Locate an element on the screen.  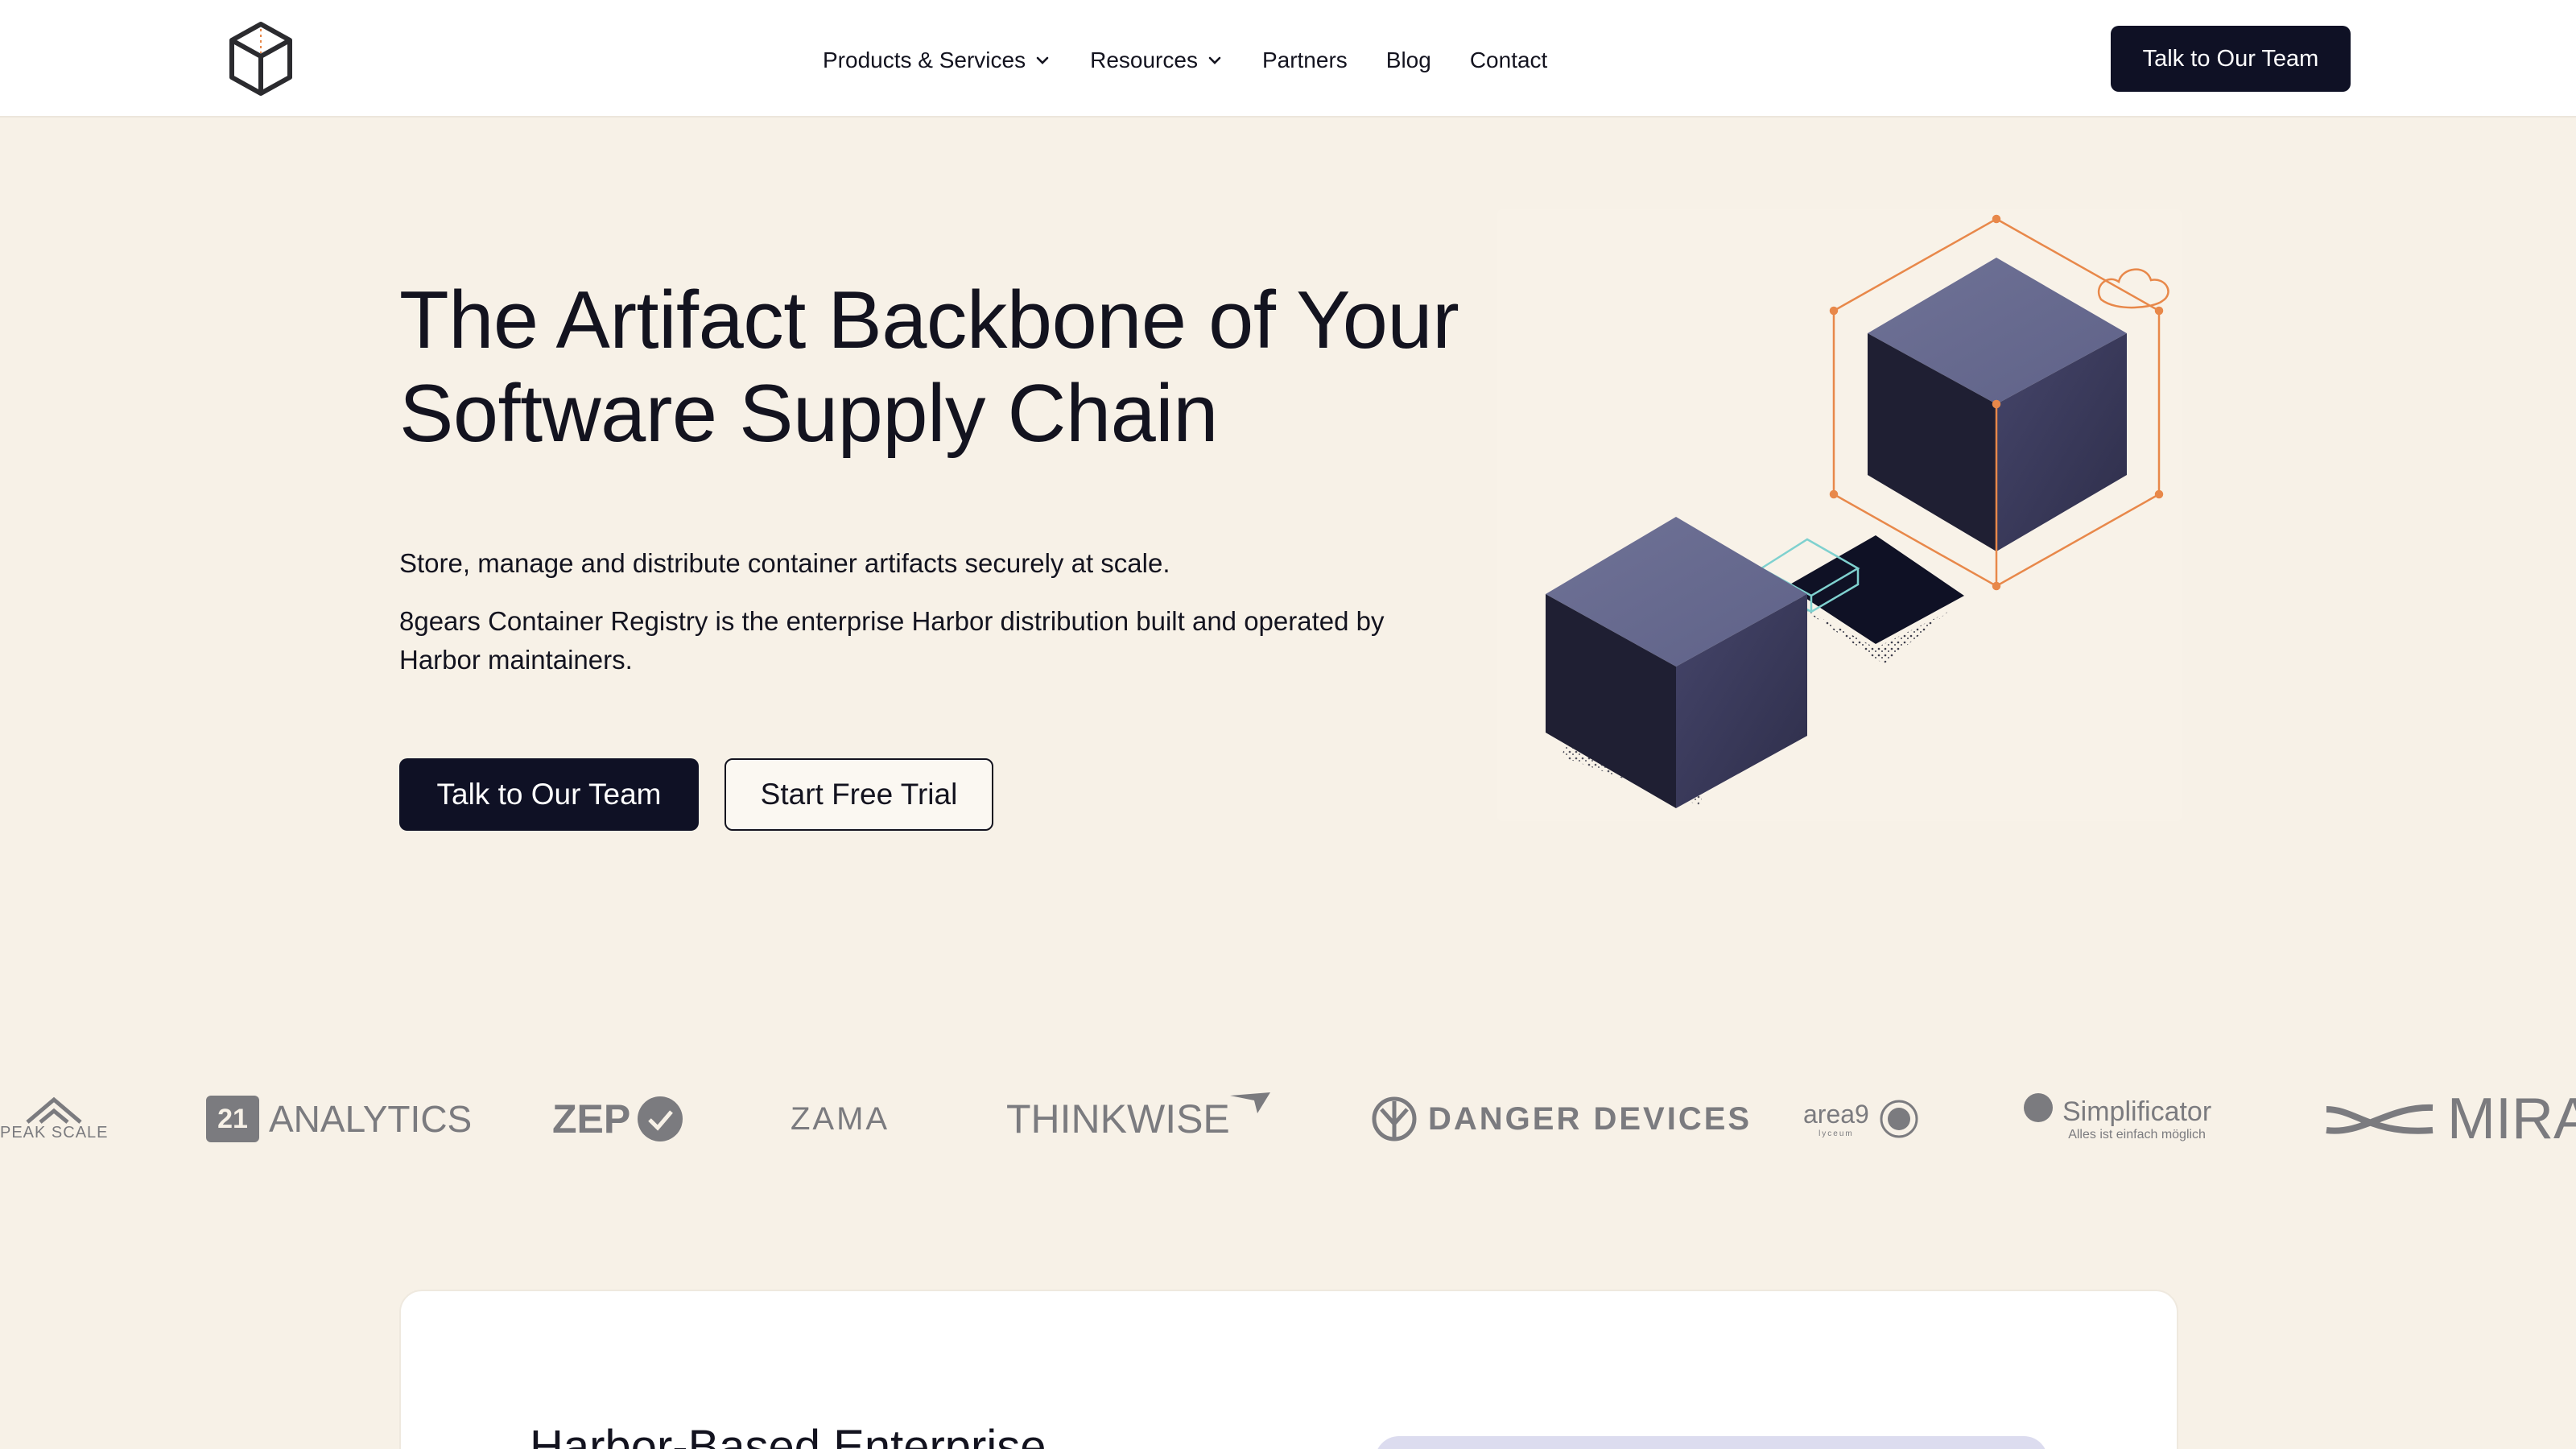
logo-zep: ZEP is located at coordinates (617, 1119).